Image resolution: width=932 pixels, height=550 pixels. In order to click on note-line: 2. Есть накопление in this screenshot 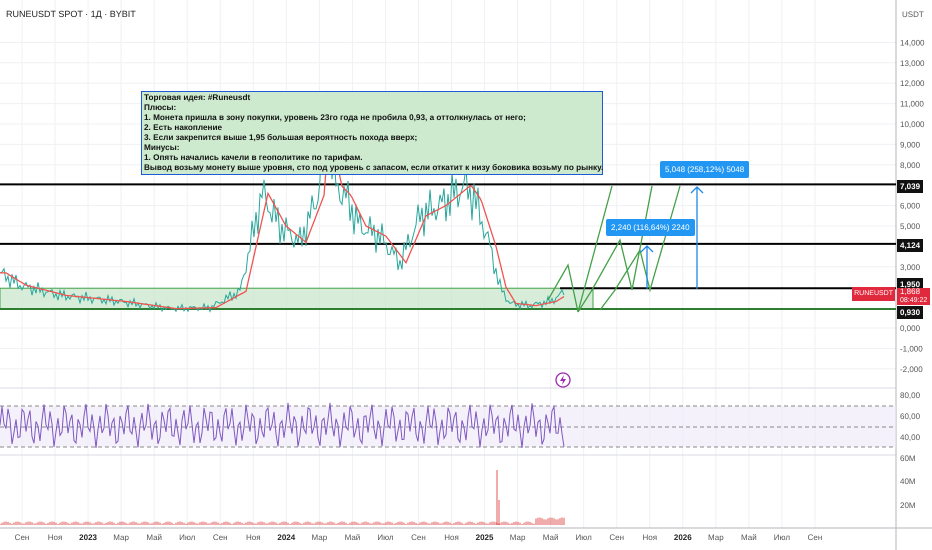, I will do `click(184, 128)`.